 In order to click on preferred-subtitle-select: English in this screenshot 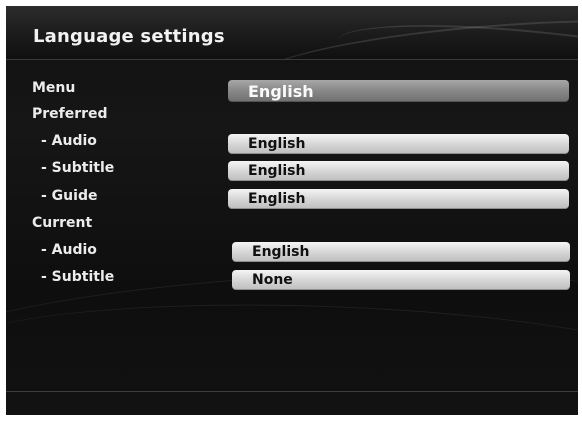, I will do `click(398, 171)`.